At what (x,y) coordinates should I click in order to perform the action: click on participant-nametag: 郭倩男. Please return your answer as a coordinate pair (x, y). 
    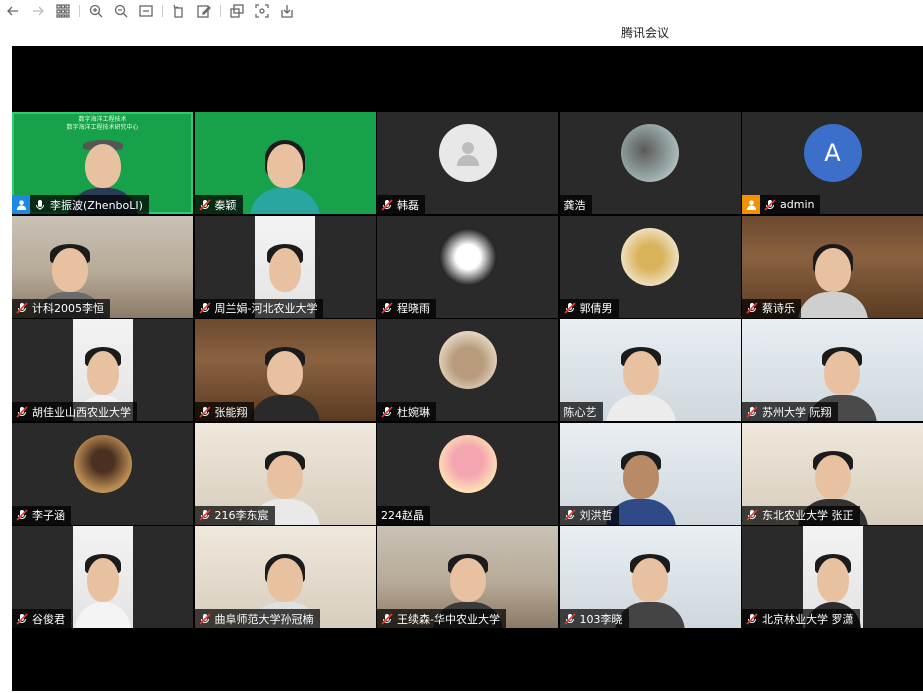
    Looking at the image, I should click on (589, 308).